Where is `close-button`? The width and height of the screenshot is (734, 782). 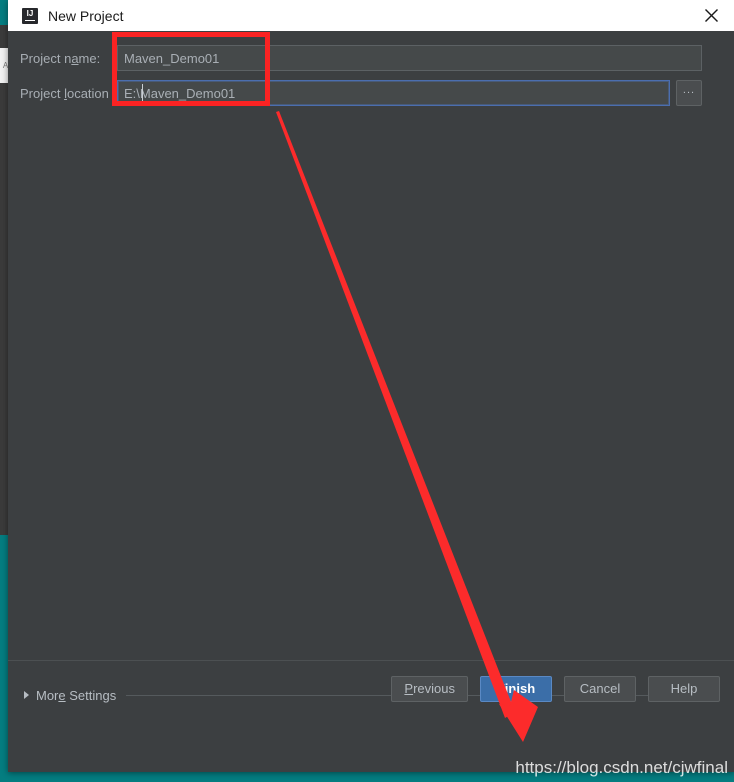
close-button is located at coordinates (711, 15).